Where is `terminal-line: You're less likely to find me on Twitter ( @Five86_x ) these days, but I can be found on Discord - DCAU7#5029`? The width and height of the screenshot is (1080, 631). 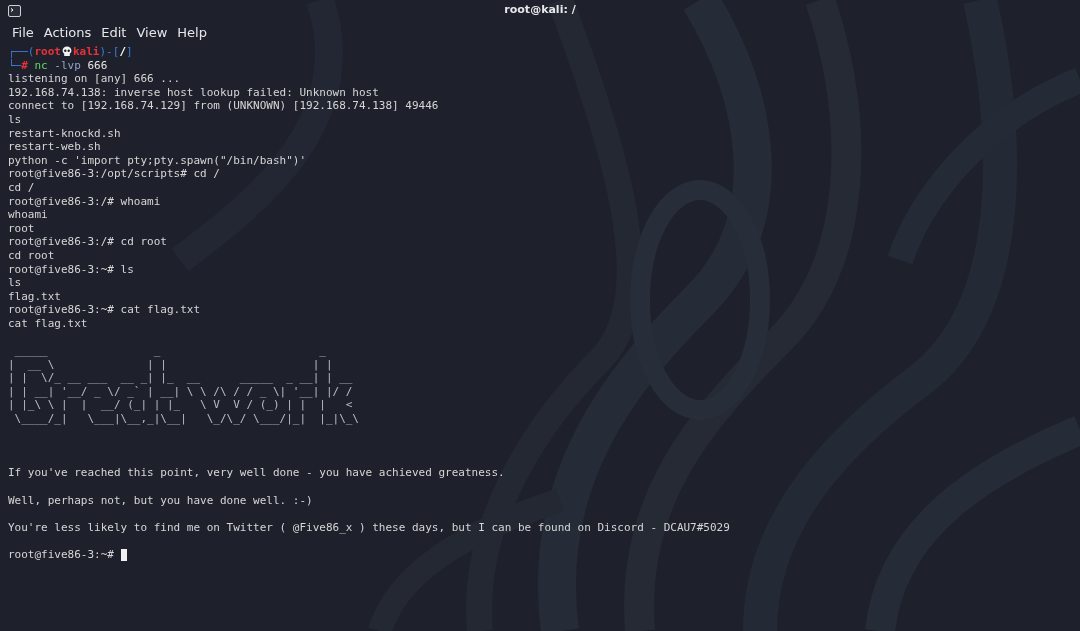
terminal-line: You're less likely to find me on Twitter ( @Five86_x ) these days, but I can be found on Discord - DCAU7#5029 is located at coordinates (369, 527).